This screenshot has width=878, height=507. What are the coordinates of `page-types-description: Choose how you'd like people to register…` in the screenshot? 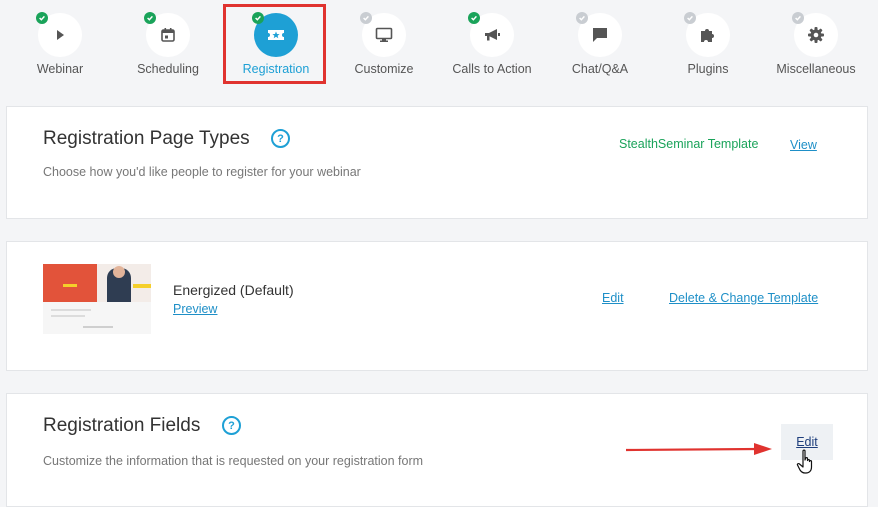 It's located at (202, 172).